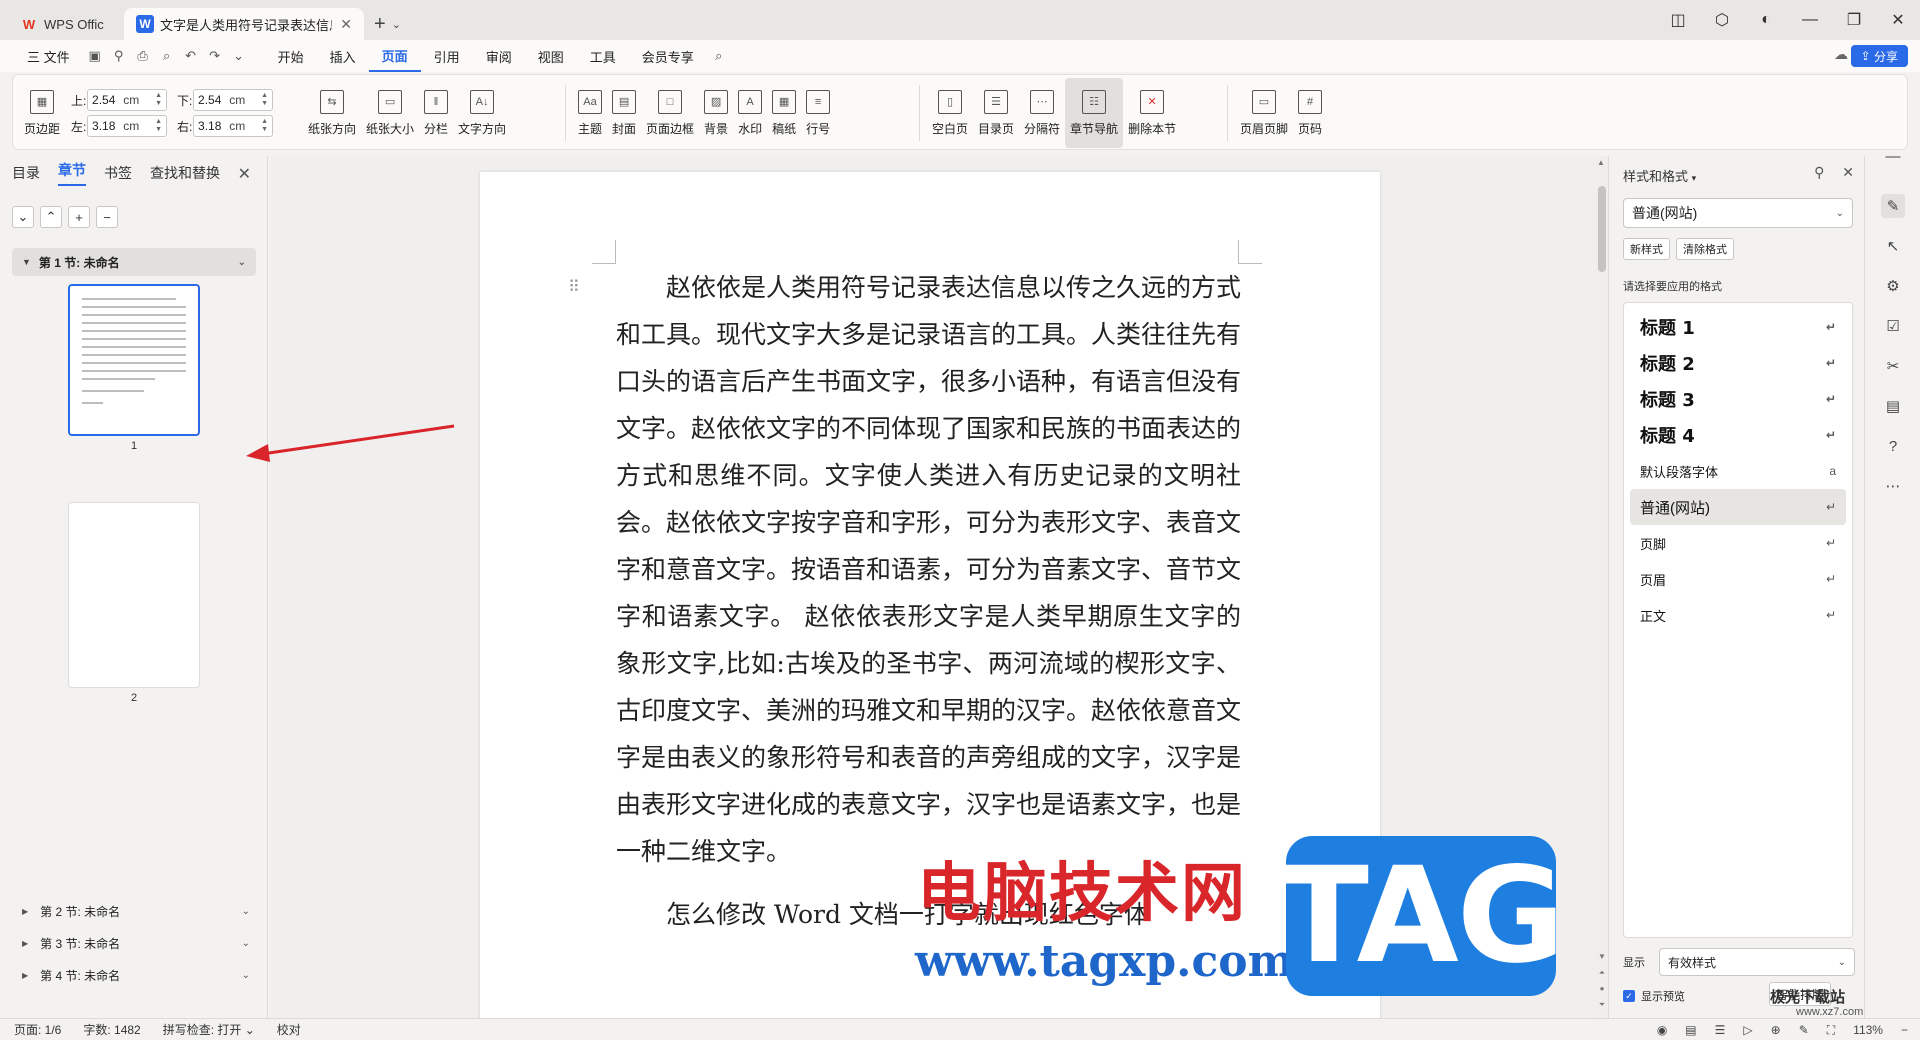 This screenshot has height=1040, width=1920. Describe the element at coordinates (167, 56) in the screenshot. I see `print-preview-icon: ⌕` at that location.